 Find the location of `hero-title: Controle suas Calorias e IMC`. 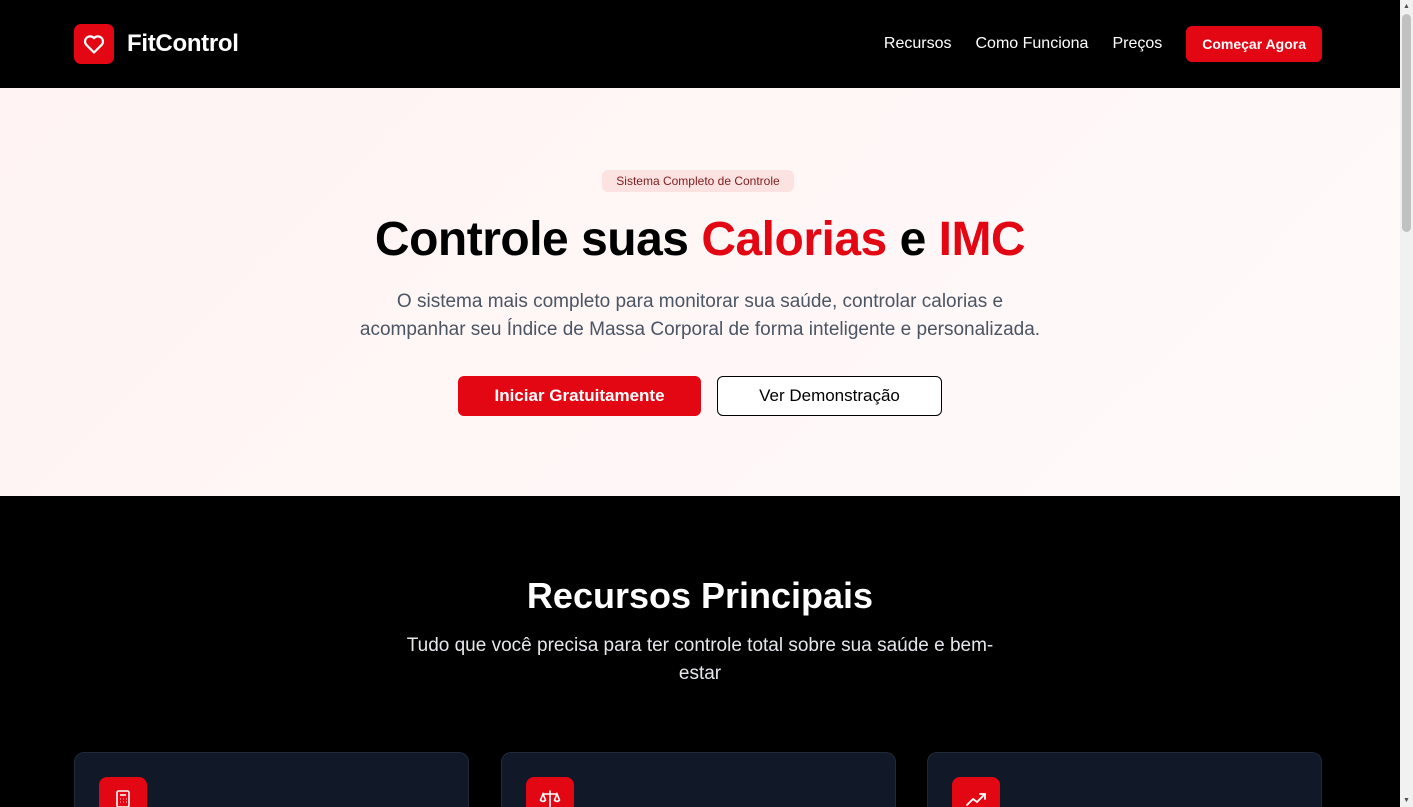

hero-title: Controle suas Calorias e IMC is located at coordinates (700, 240).